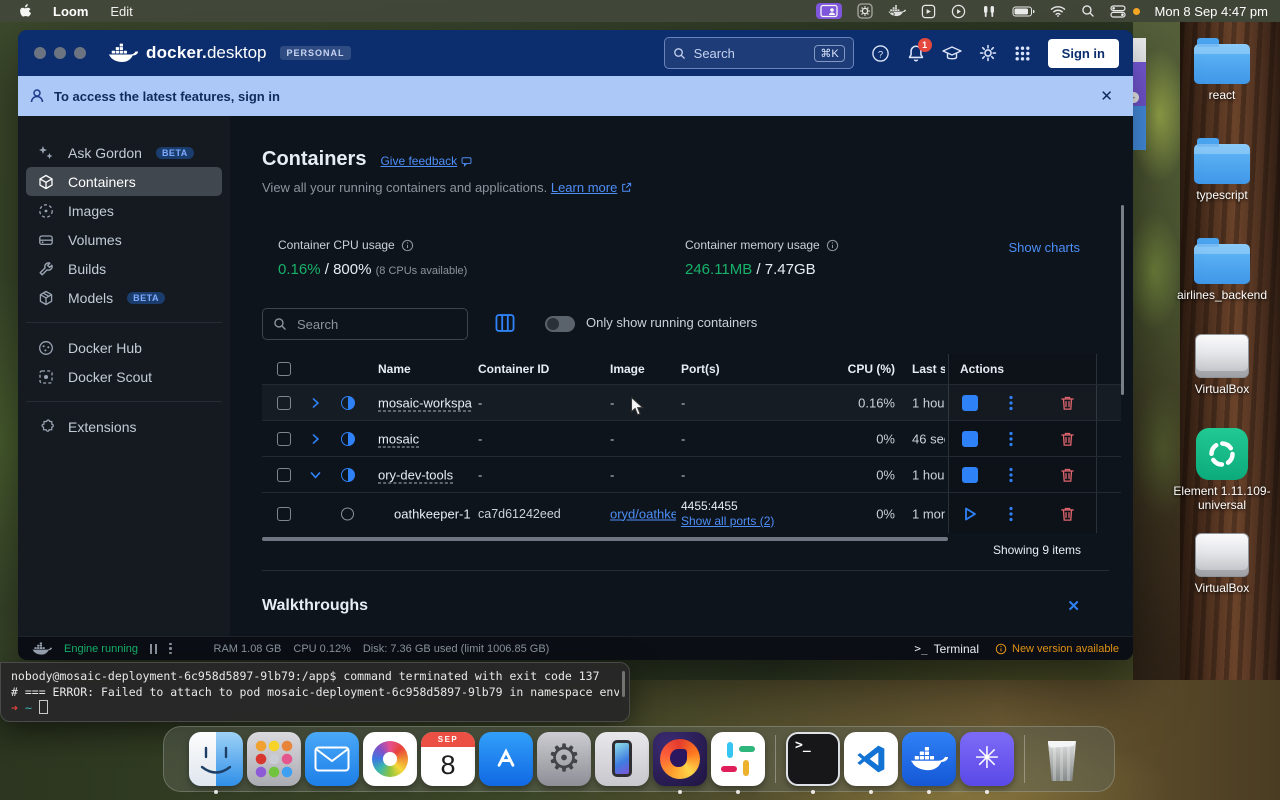 This screenshot has height=800, width=1280. Describe the element at coordinates (376, 324) in the screenshot. I see `container-search-input` at that location.